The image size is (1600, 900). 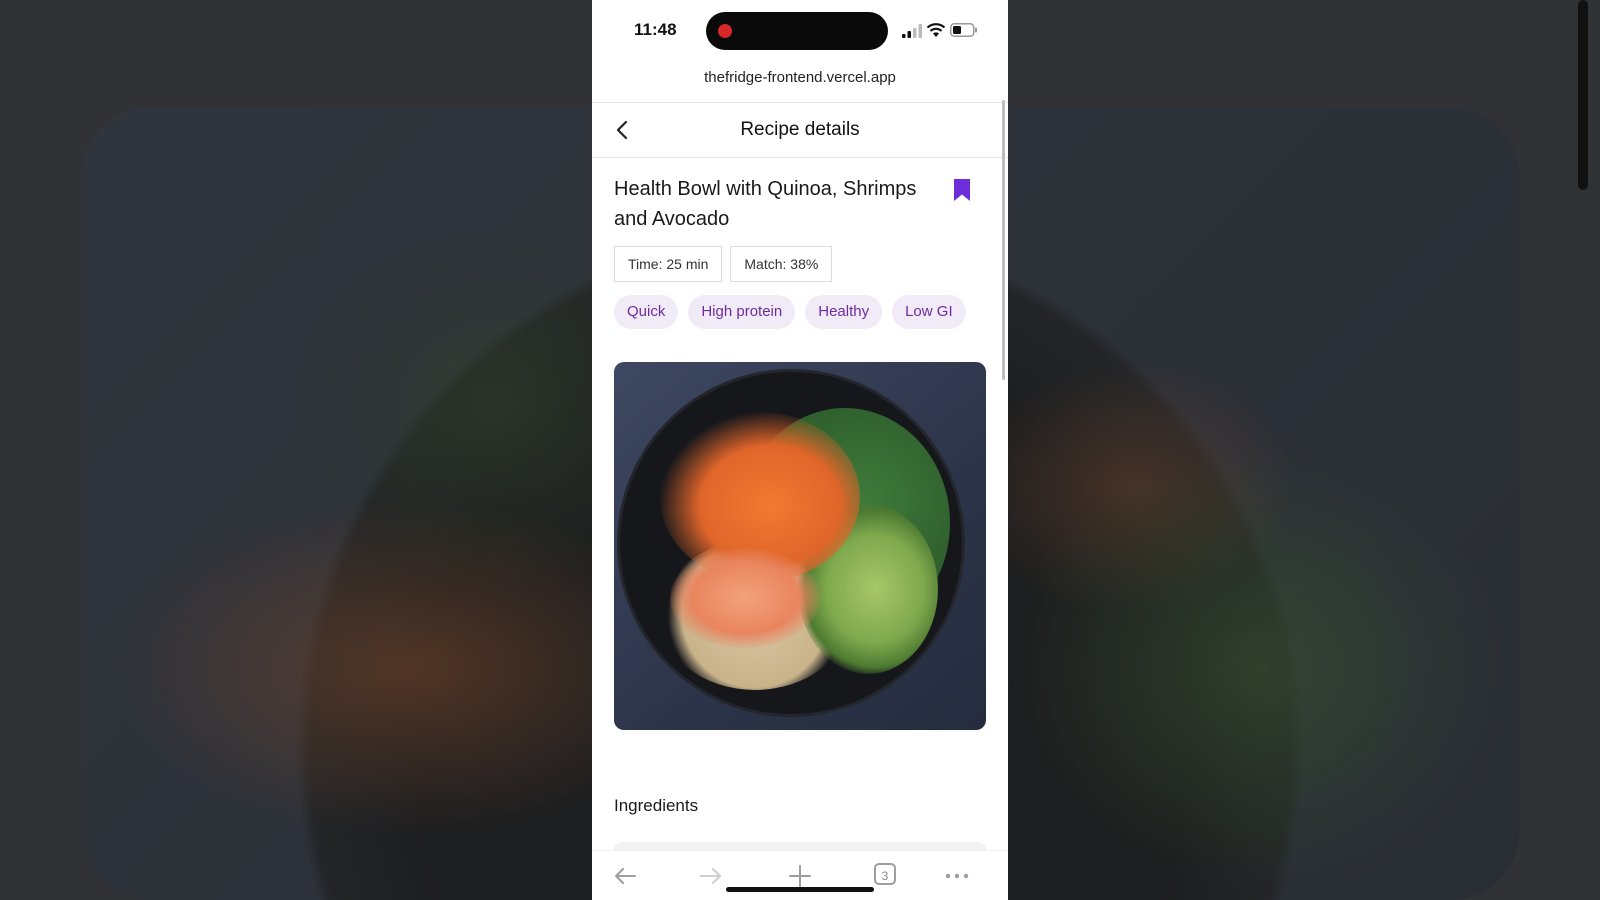 What do you see at coordinates (797, 31) in the screenshot?
I see `dynamic-island` at bounding box center [797, 31].